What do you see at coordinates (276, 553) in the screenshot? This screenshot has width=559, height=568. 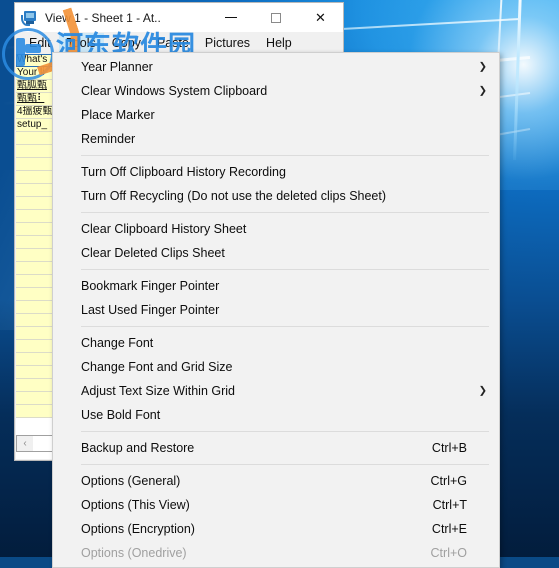 I see `menu-item: Options (Onedrive) Ctrl+O` at bounding box center [276, 553].